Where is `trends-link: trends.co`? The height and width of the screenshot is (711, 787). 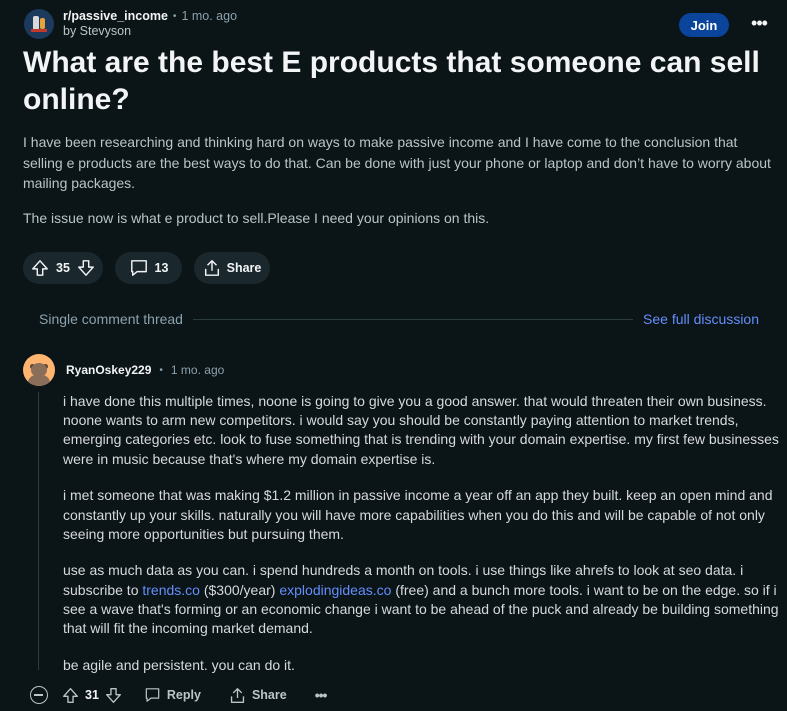
trends-link: trends.co is located at coordinates (171, 590).